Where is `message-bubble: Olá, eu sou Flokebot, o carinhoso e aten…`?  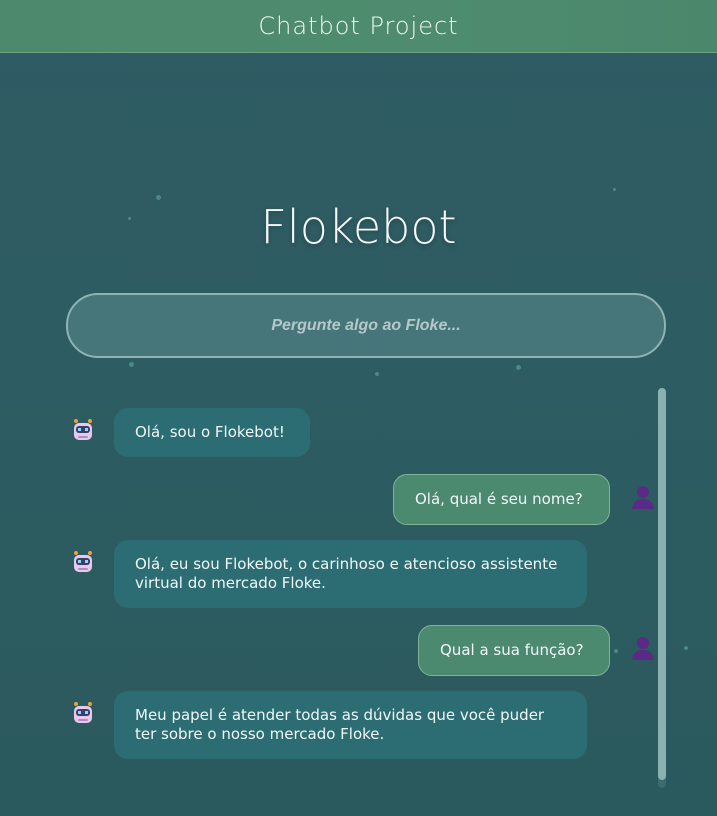
message-bubble: Olá, eu sou Flokebot, o carinhoso e aten… is located at coordinates (350, 574).